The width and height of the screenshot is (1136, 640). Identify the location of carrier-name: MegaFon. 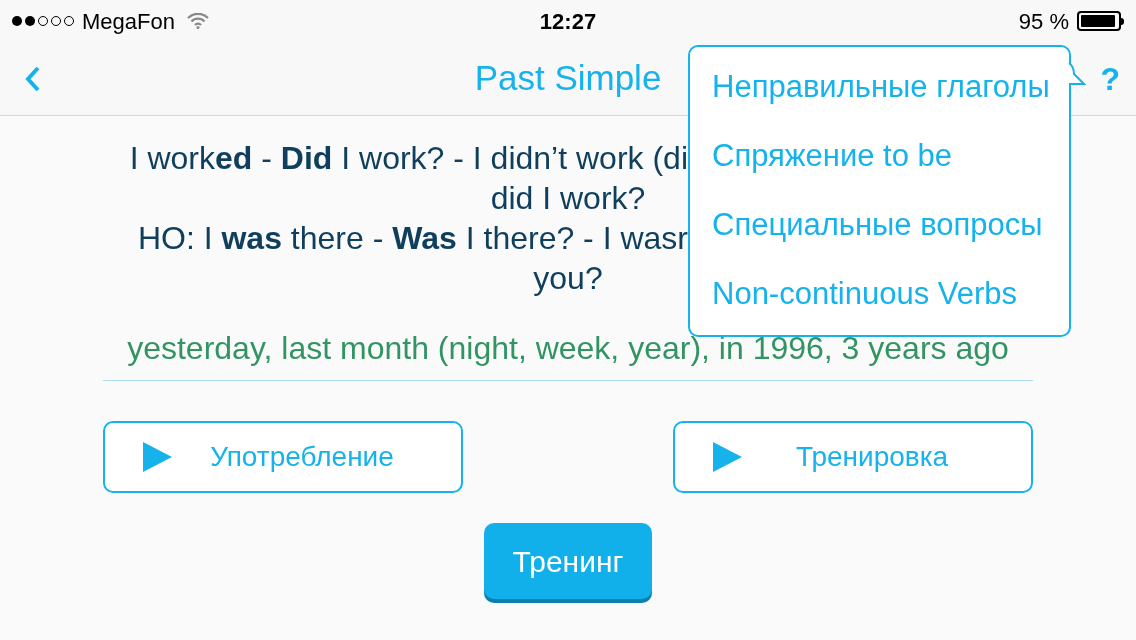
(128, 21).